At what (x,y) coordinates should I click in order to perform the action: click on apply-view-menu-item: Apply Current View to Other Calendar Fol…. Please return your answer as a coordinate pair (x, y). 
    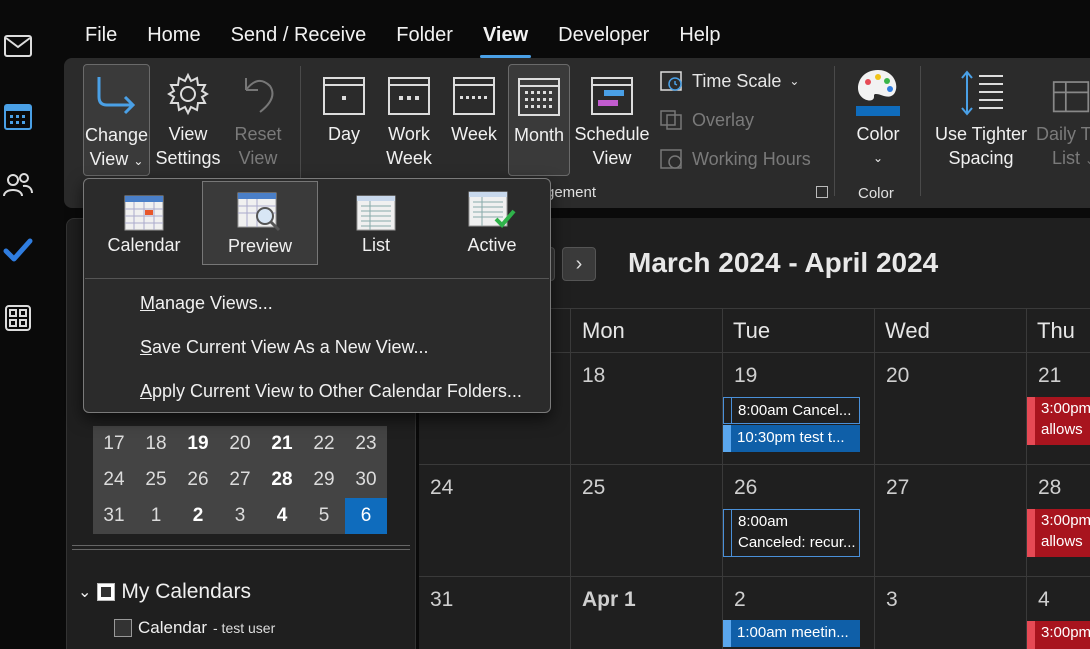
    Looking at the image, I should click on (331, 391).